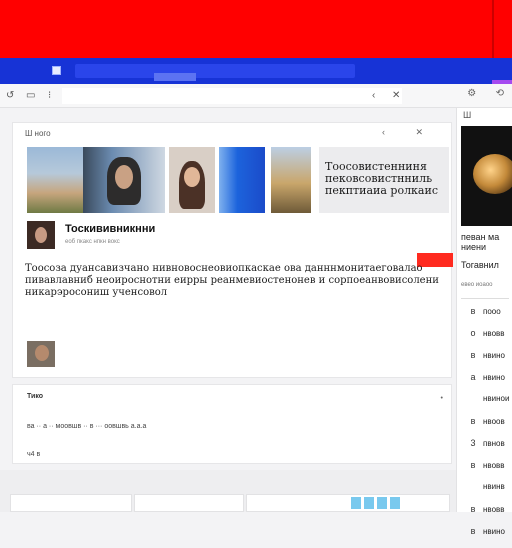 The width and height of the screenshot is (512, 548). Describe the element at coordinates (256, 29) in the screenshot. I see `top-banner` at that location.